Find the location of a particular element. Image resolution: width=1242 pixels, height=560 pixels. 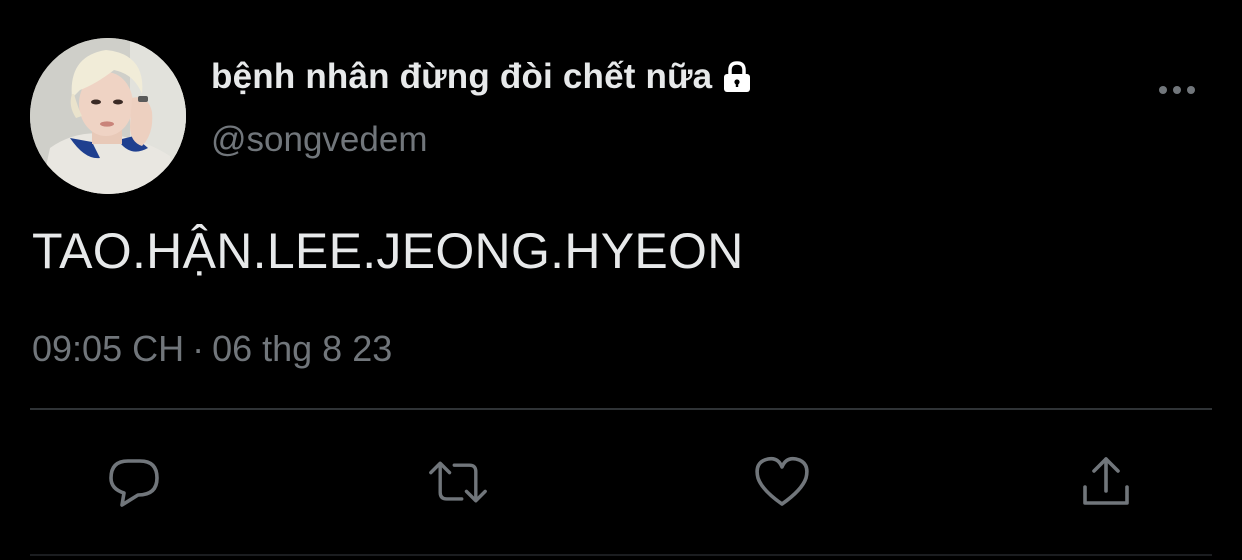

divider is located at coordinates (621, 409).